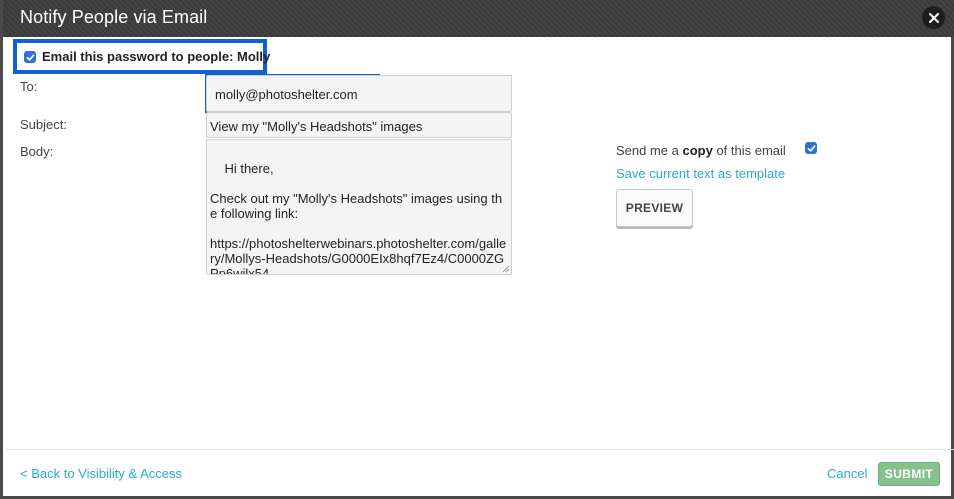 The width and height of the screenshot is (954, 499). Describe the element at coordinates (847, 473) in the screenshot. I see `cancel-button: Cancel` at that location.